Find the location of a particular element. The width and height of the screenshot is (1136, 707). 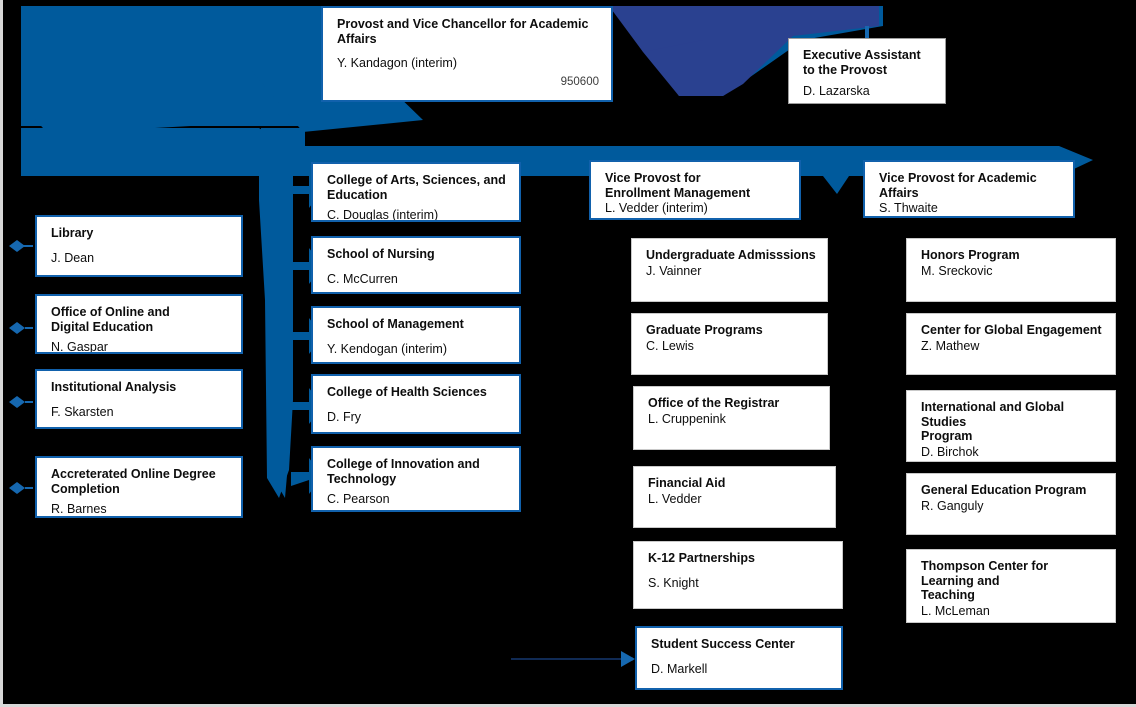

node-financial-aid-name: L. Vedder is located at coordinates (675, 498).